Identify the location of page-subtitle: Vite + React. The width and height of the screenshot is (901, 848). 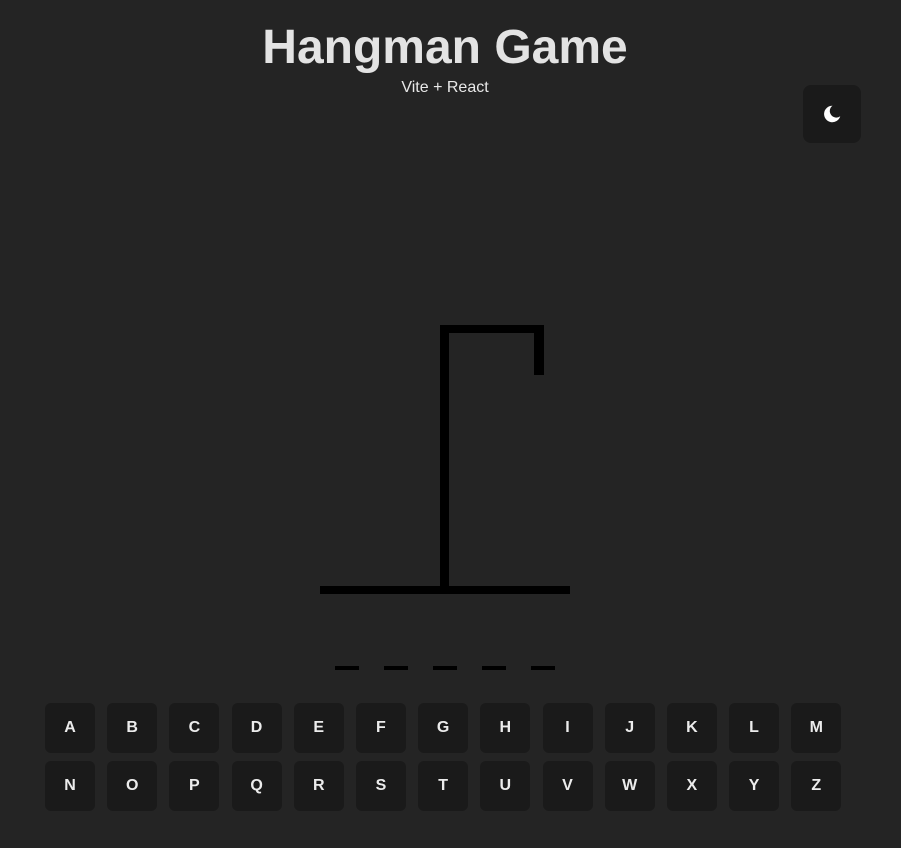
(445, 87).